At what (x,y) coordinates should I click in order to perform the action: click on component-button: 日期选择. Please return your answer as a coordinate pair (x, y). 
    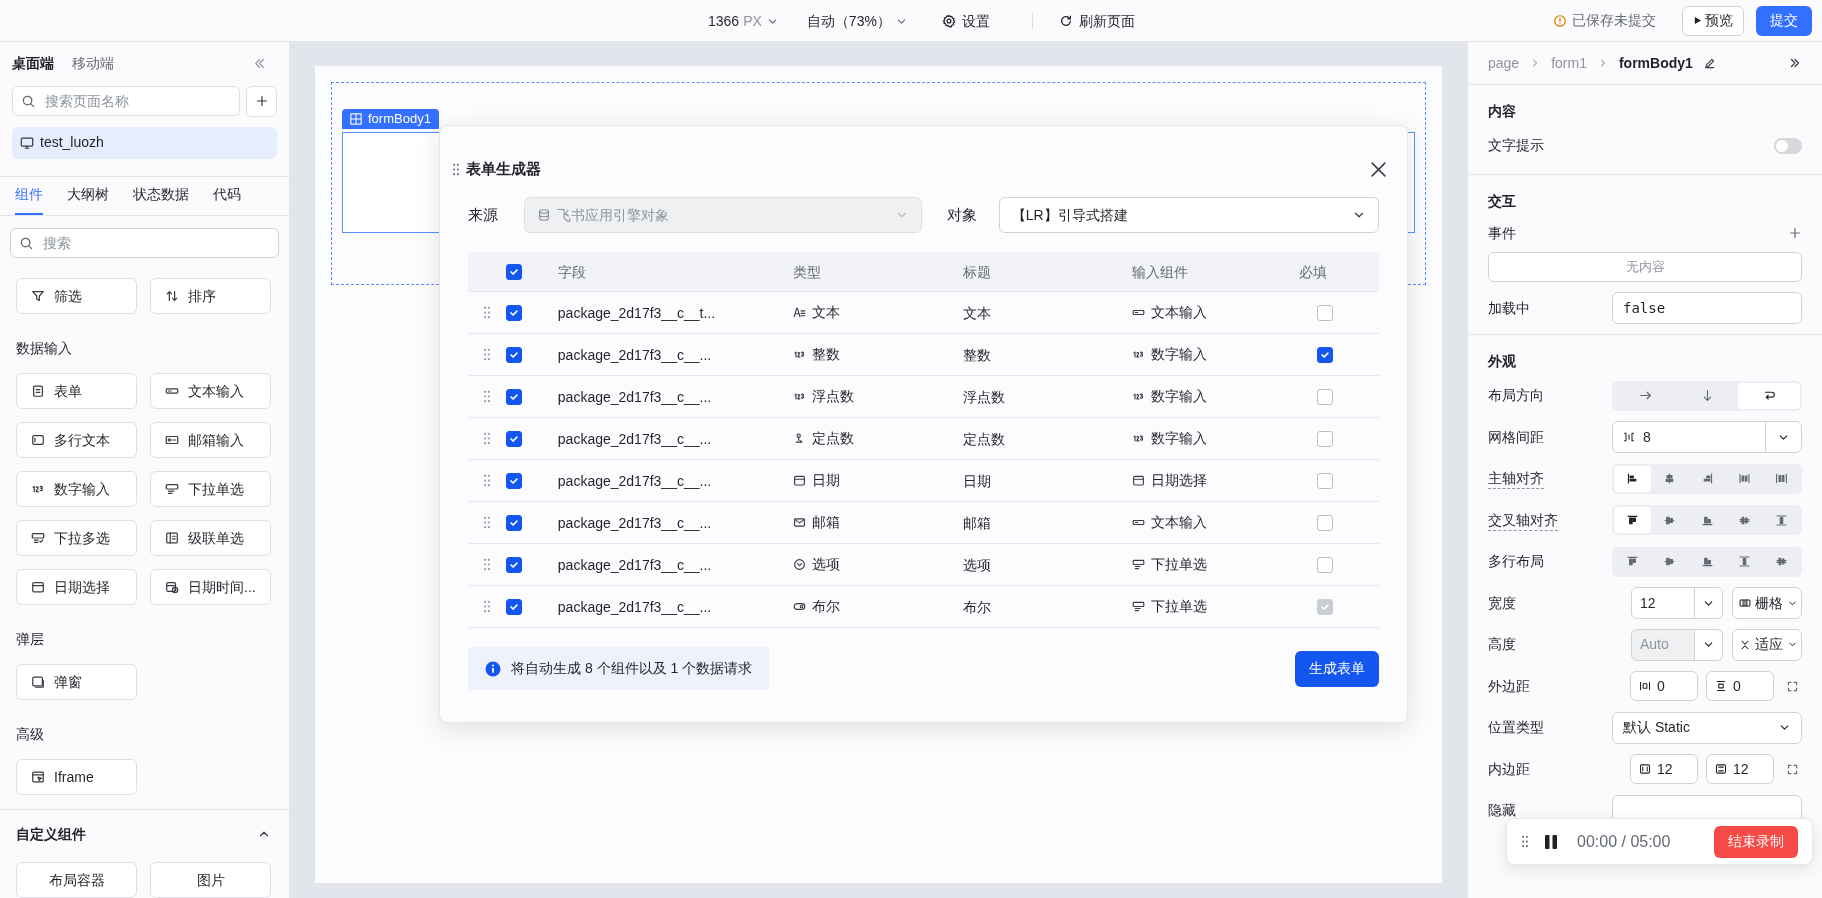
    Looking at the image, I should click on (76, 587).